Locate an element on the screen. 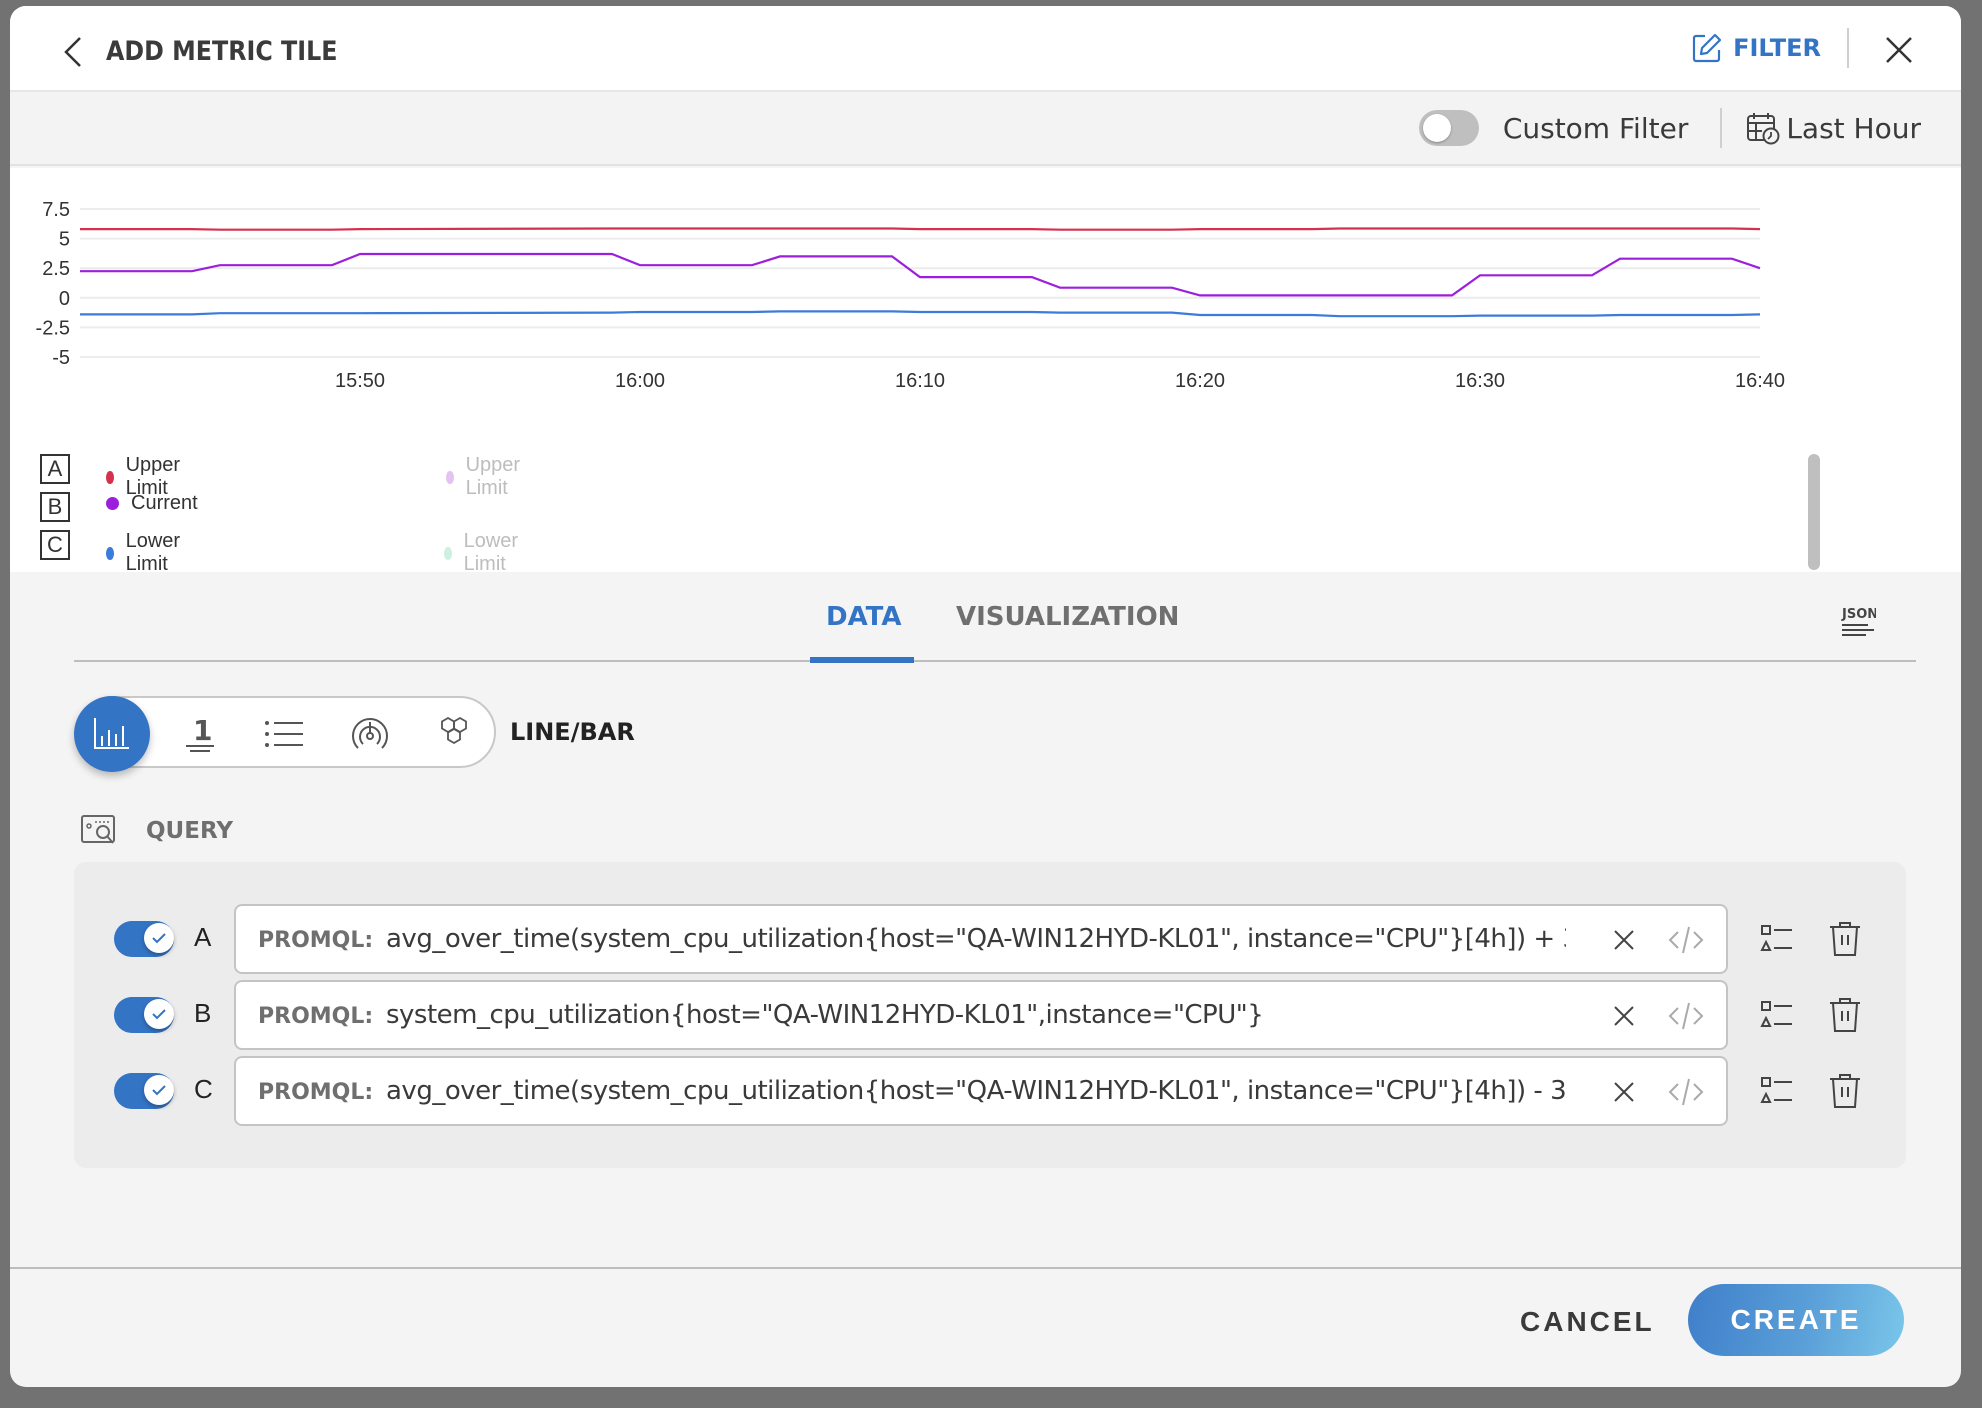  viz-type-list is located at coordinates (284, 734).